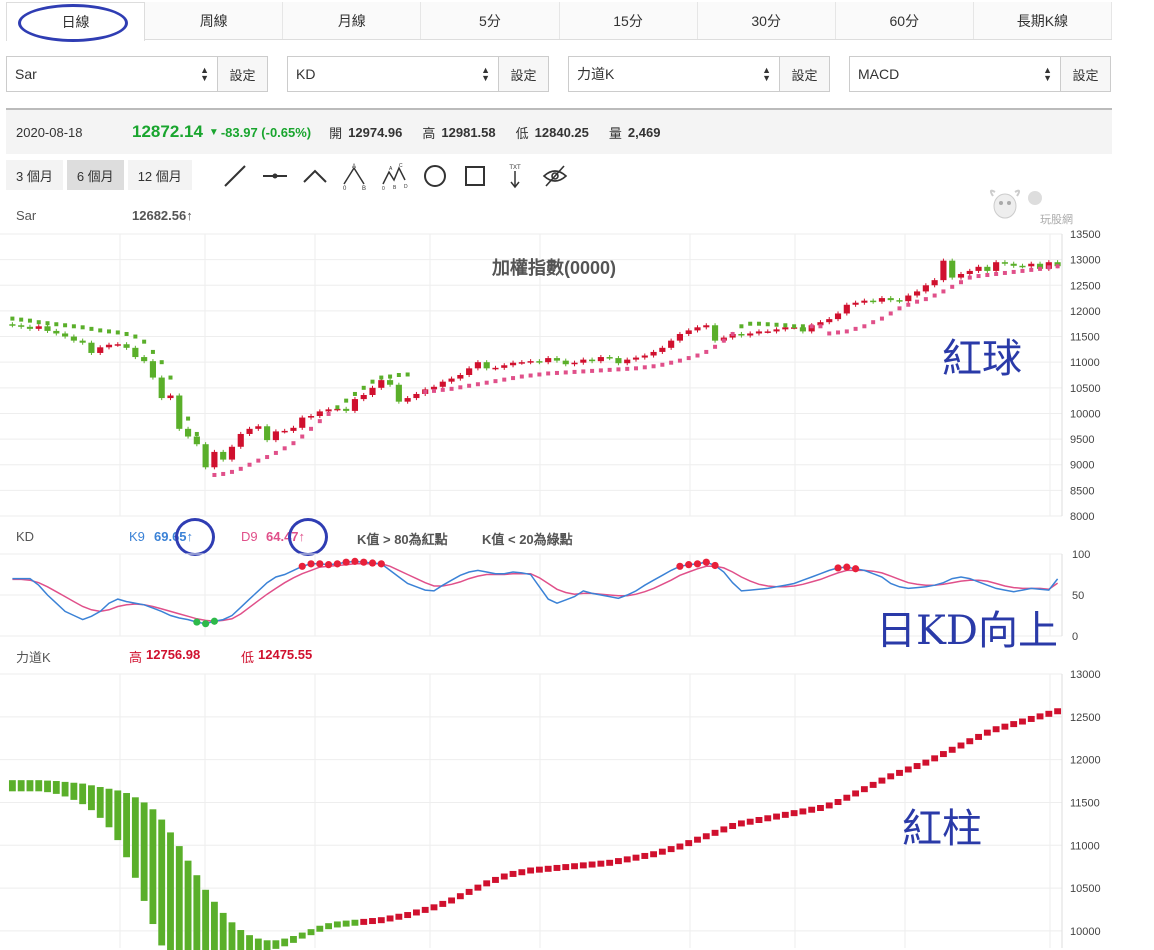  I want to click on y-tick-label-sar: 8000, so click(1082, 517).